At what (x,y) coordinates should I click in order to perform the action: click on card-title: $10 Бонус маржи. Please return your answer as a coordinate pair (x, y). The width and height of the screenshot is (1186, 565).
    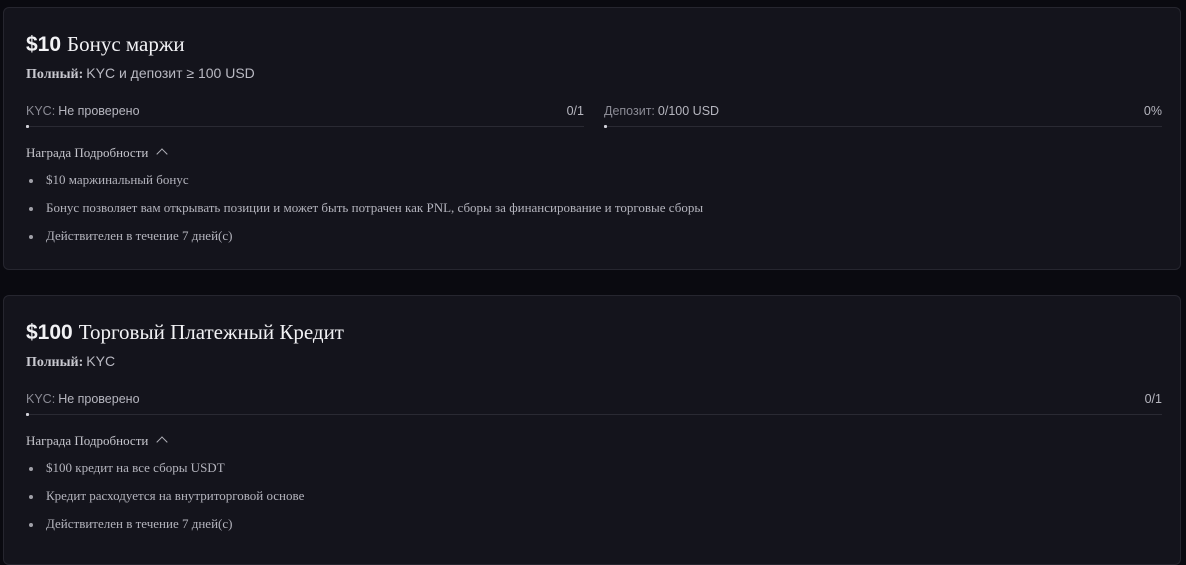
    Looking at the image, I should click on (105, 44).